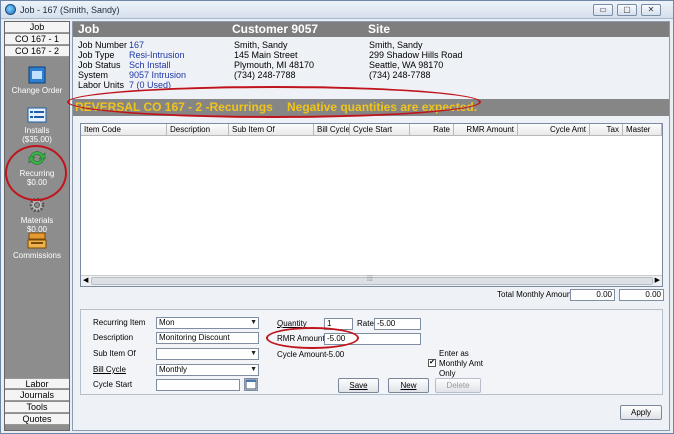 The width and height of the screenshot is (674, 434). Describe the element at coordinates (397, 324) in the screenshot. I see `rate-input: -5.00` at that location.